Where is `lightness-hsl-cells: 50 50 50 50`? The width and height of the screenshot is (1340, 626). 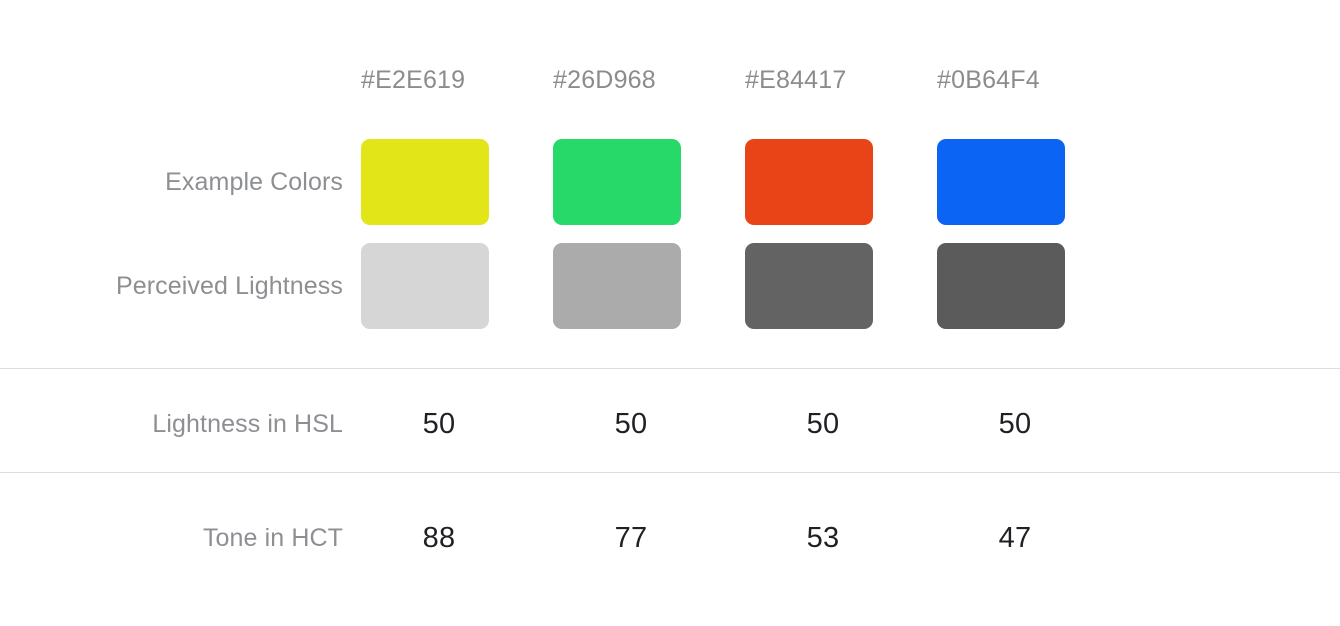
lightness-hsl-cells: 50 50 50 50 is located at coordinates (841, 423).